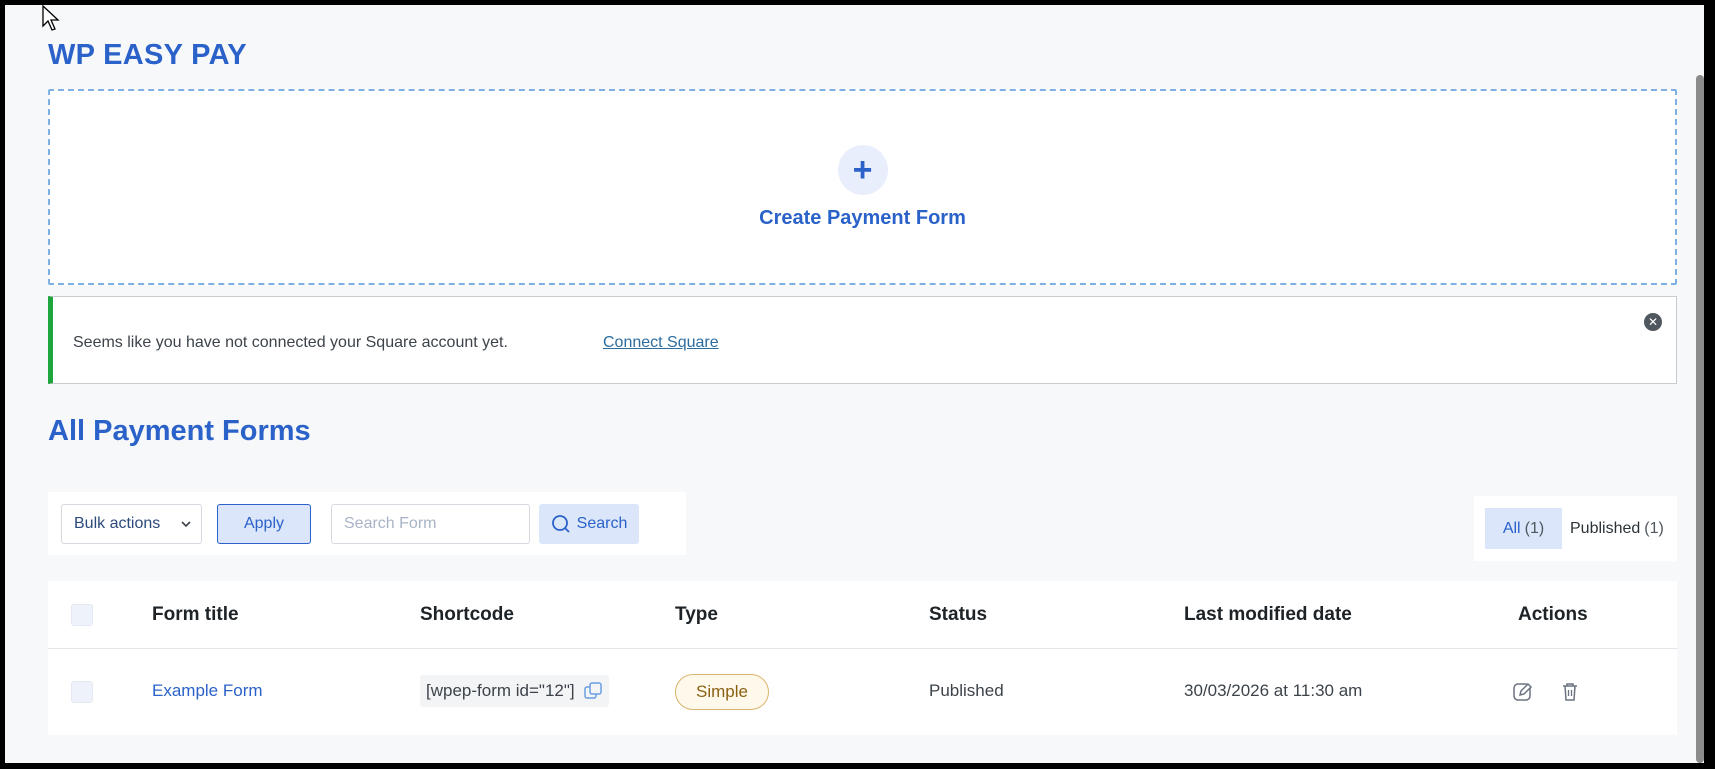  I want to click on search-icon, so click(560, 524).